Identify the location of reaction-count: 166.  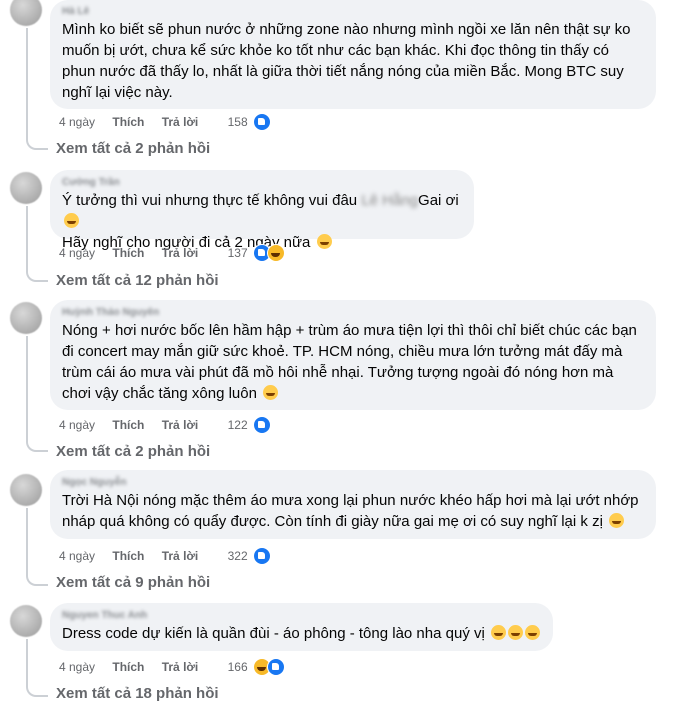
(238, 667).